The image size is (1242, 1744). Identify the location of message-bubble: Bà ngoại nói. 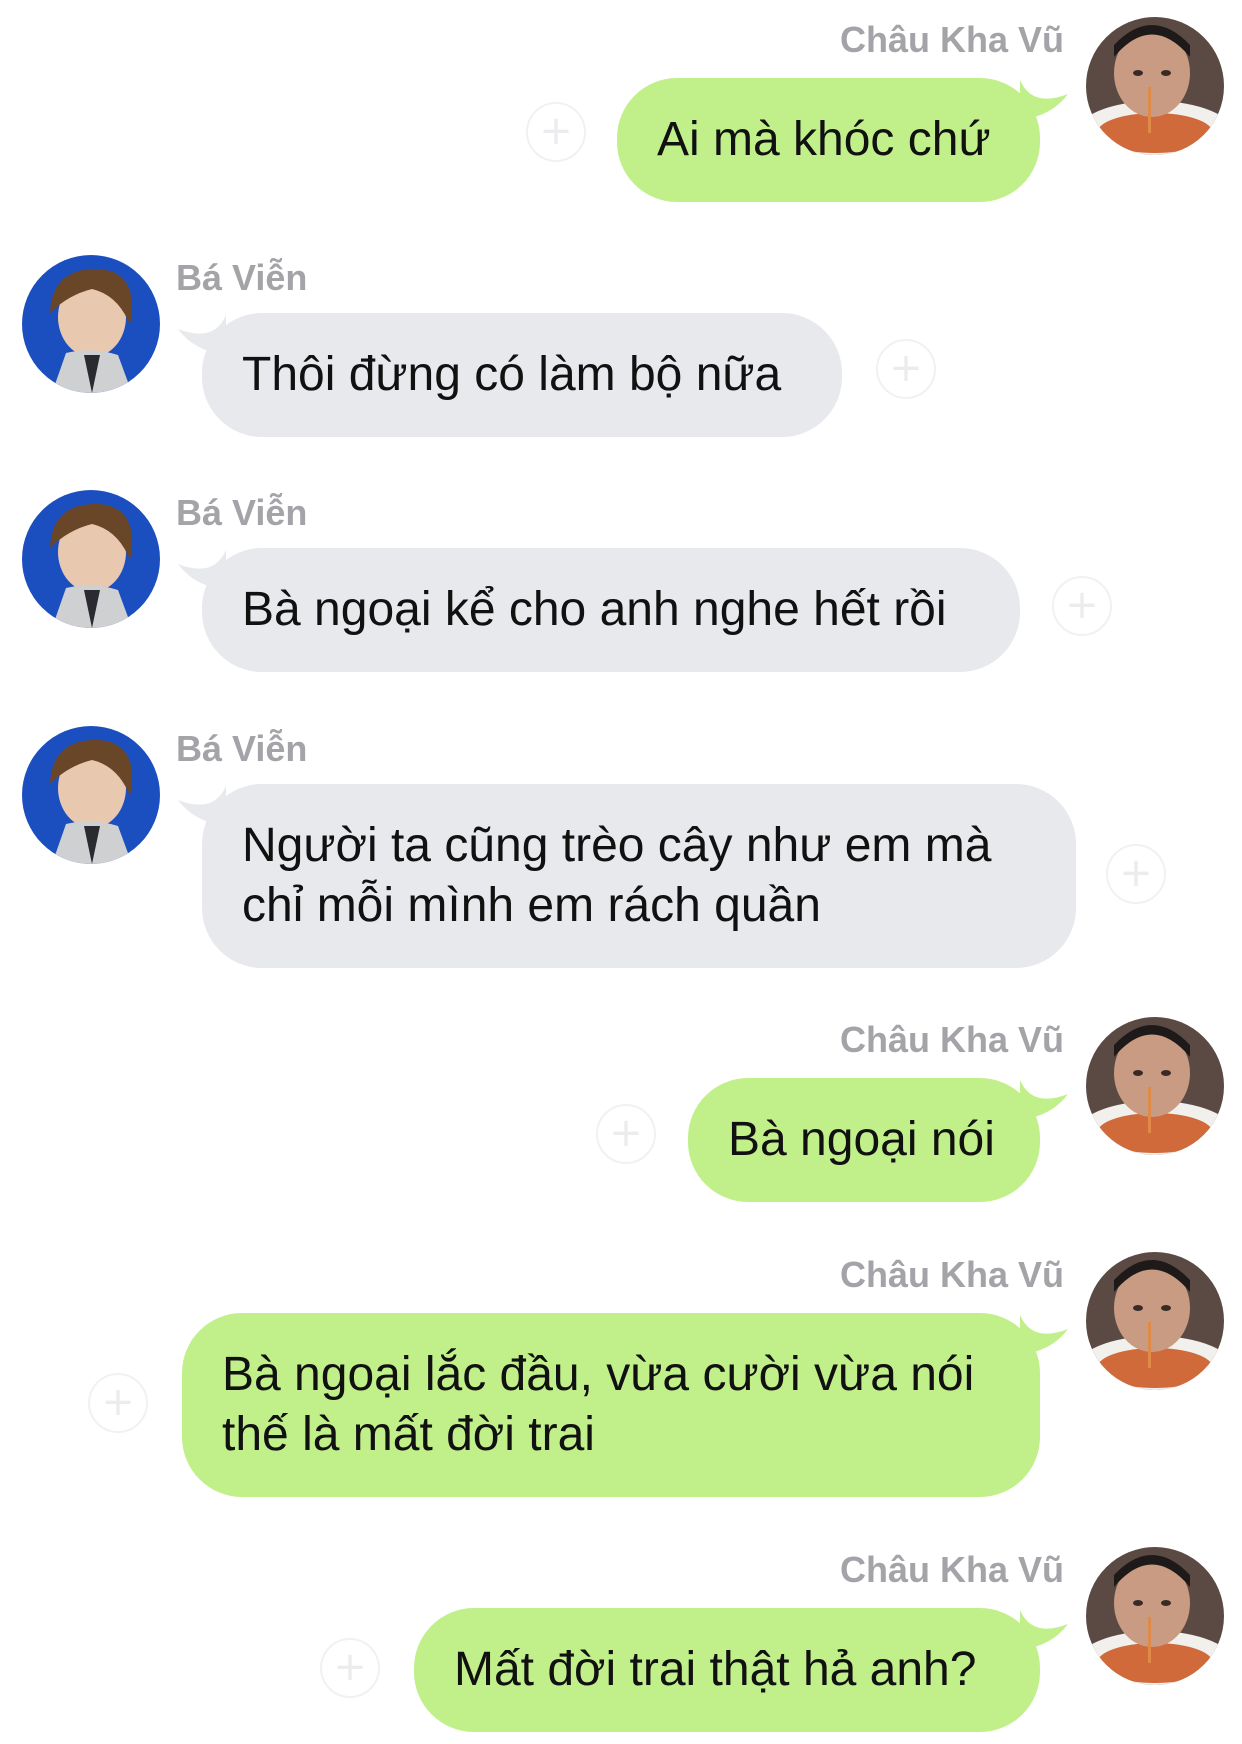
(864, 1140).